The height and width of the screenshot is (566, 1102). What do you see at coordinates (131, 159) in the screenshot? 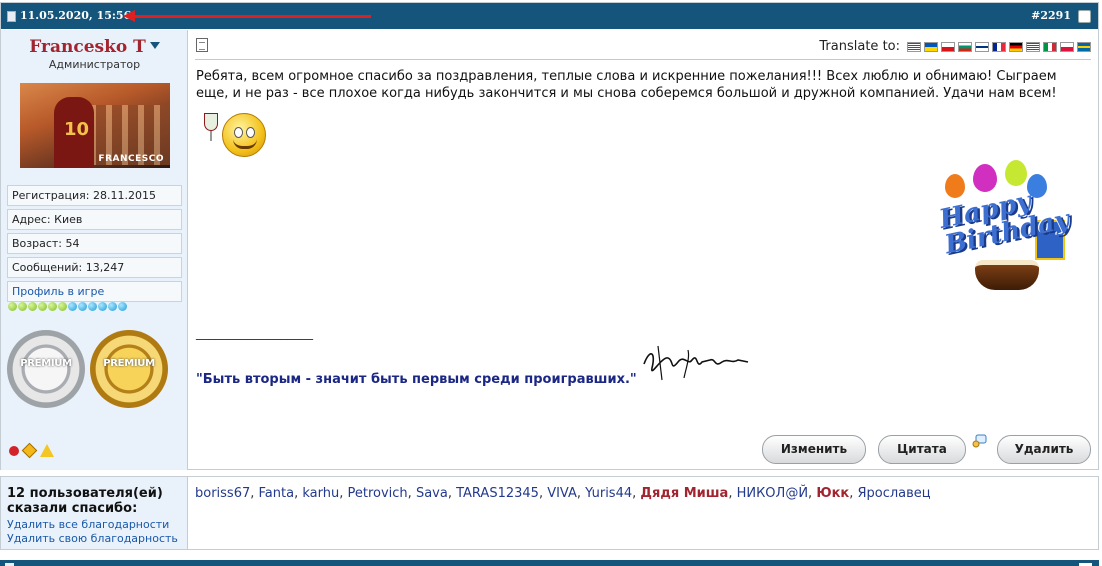
I see `avatar-caption: FRANCESCO` at bounding box center [131, 159].